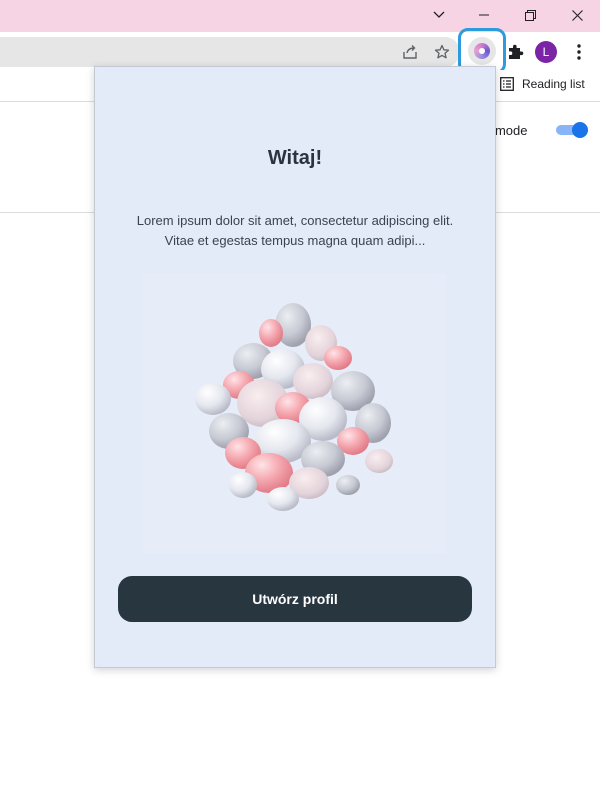 The height and width of the screenshot is (800, 600). I want to click on bookmark-star-button, so click(442, 52).